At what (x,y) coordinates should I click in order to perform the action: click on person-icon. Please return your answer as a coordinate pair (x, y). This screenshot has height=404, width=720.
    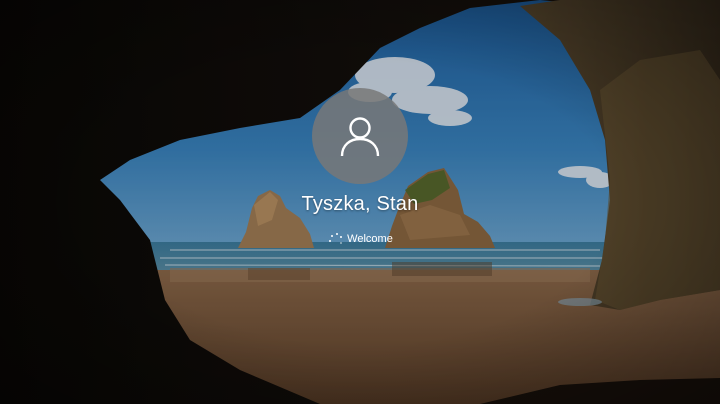
    Looking at the image, I should click on (360, 137).